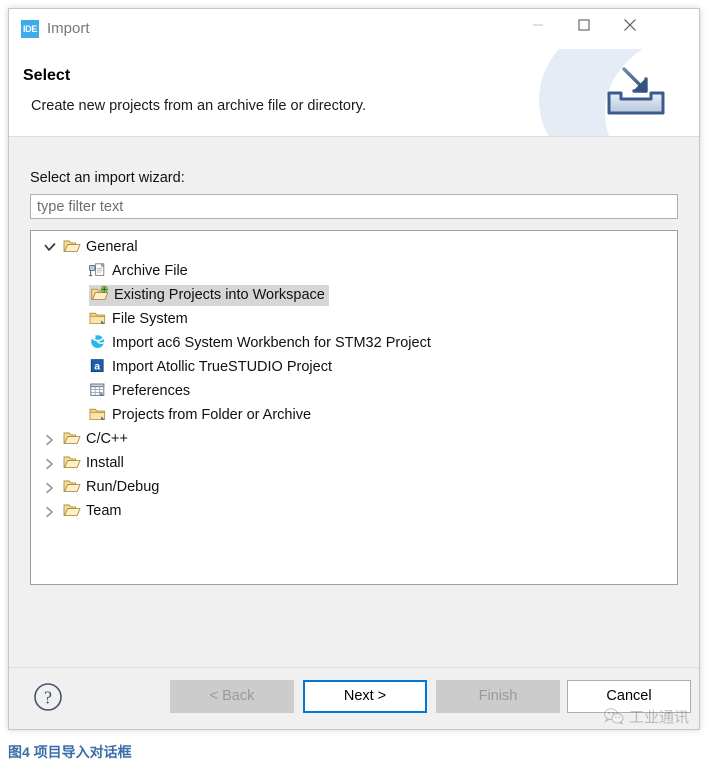  I want to click on tree-item-content: File System, so click(138, 319).